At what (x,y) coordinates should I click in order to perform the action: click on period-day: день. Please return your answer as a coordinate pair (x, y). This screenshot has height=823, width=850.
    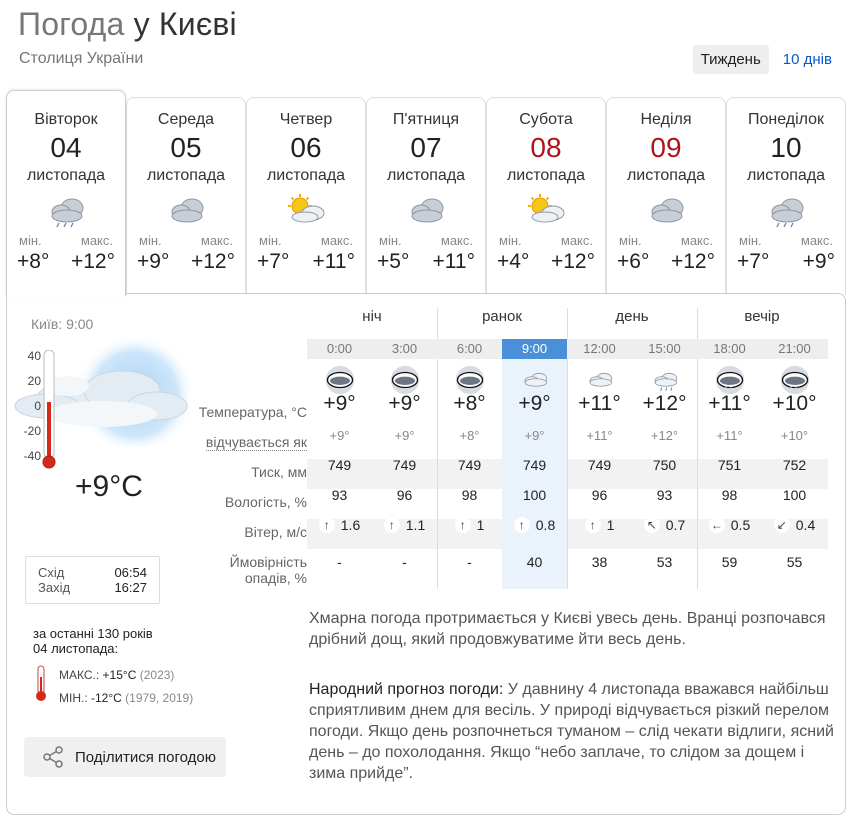
    Looking at the image, I should click on (632, 316).